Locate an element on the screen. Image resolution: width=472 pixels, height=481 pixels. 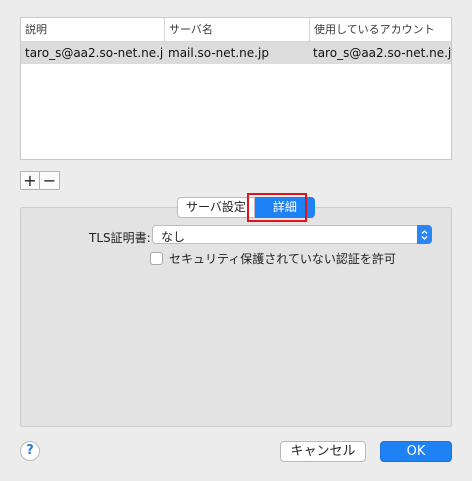
insecure-auth-label: セキュリティ保護されていない認証を許可 is located at coordinates (282, 259).